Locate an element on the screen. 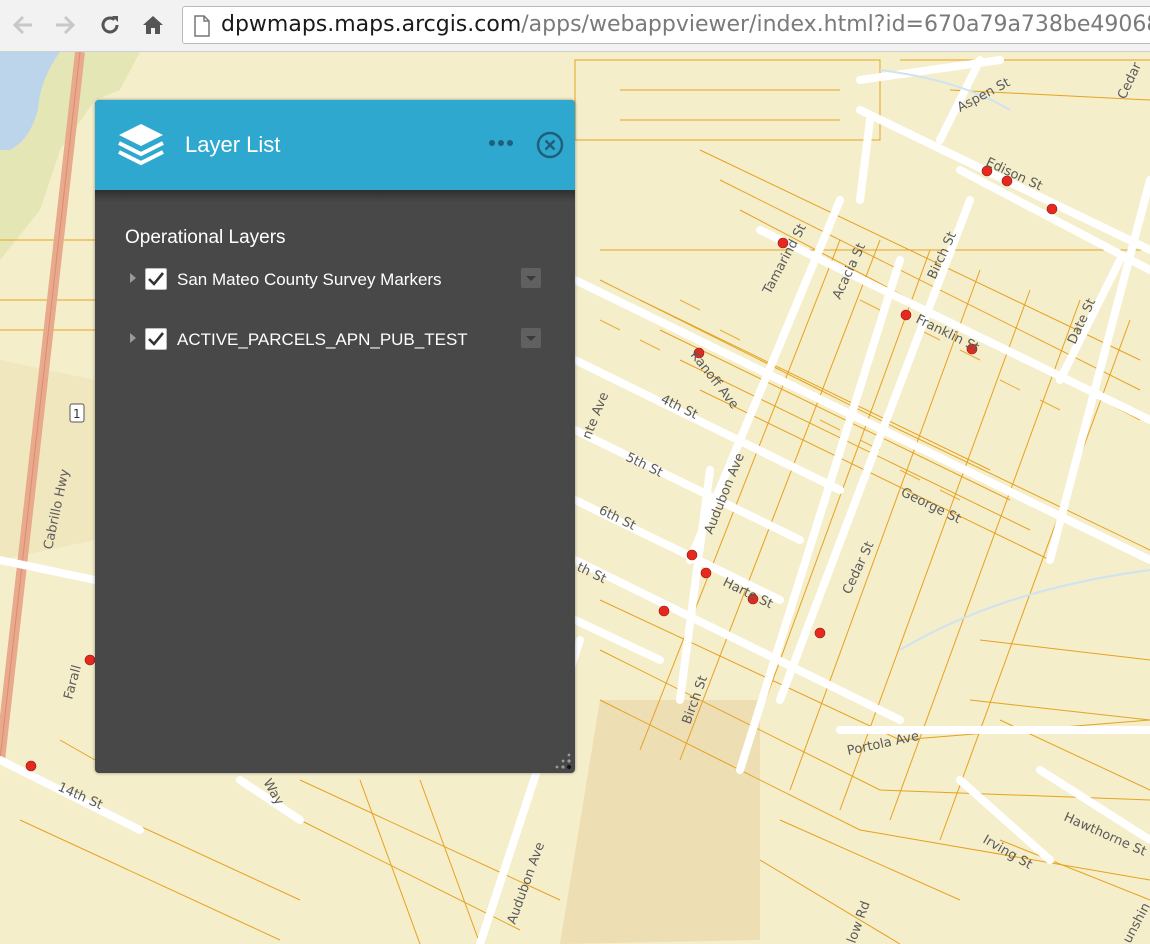  more-options-icon is located at coordinates (501, 143).